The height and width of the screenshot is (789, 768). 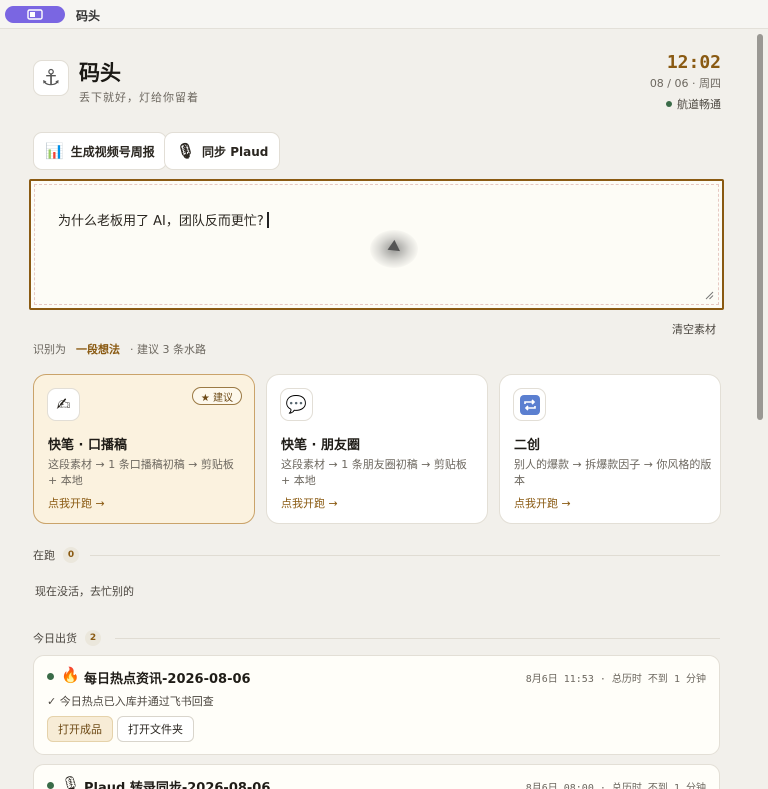 What do you see at coordinates (51, 78) in the screenshot?
I see `anchor-icon: ⚓` at bounding box center [51, 78].